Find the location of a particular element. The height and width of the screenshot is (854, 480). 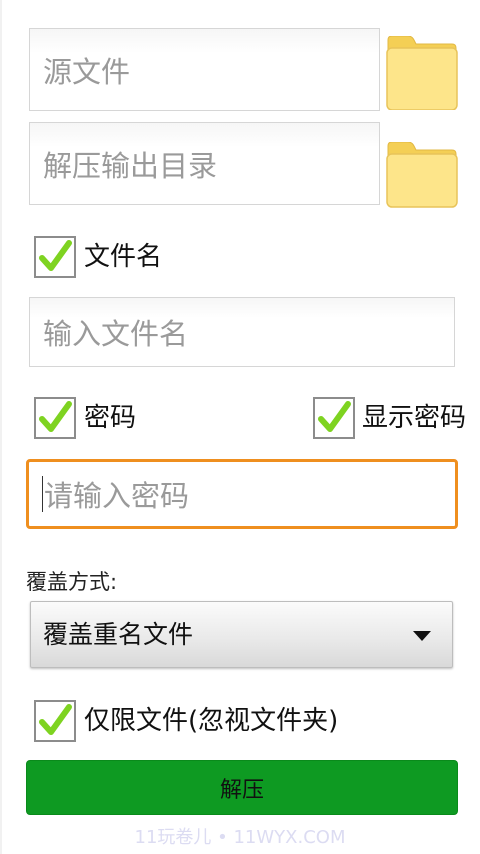

watermark: 11玩卷儿 • 11WYX.COM is located at coordinates (240, 837).